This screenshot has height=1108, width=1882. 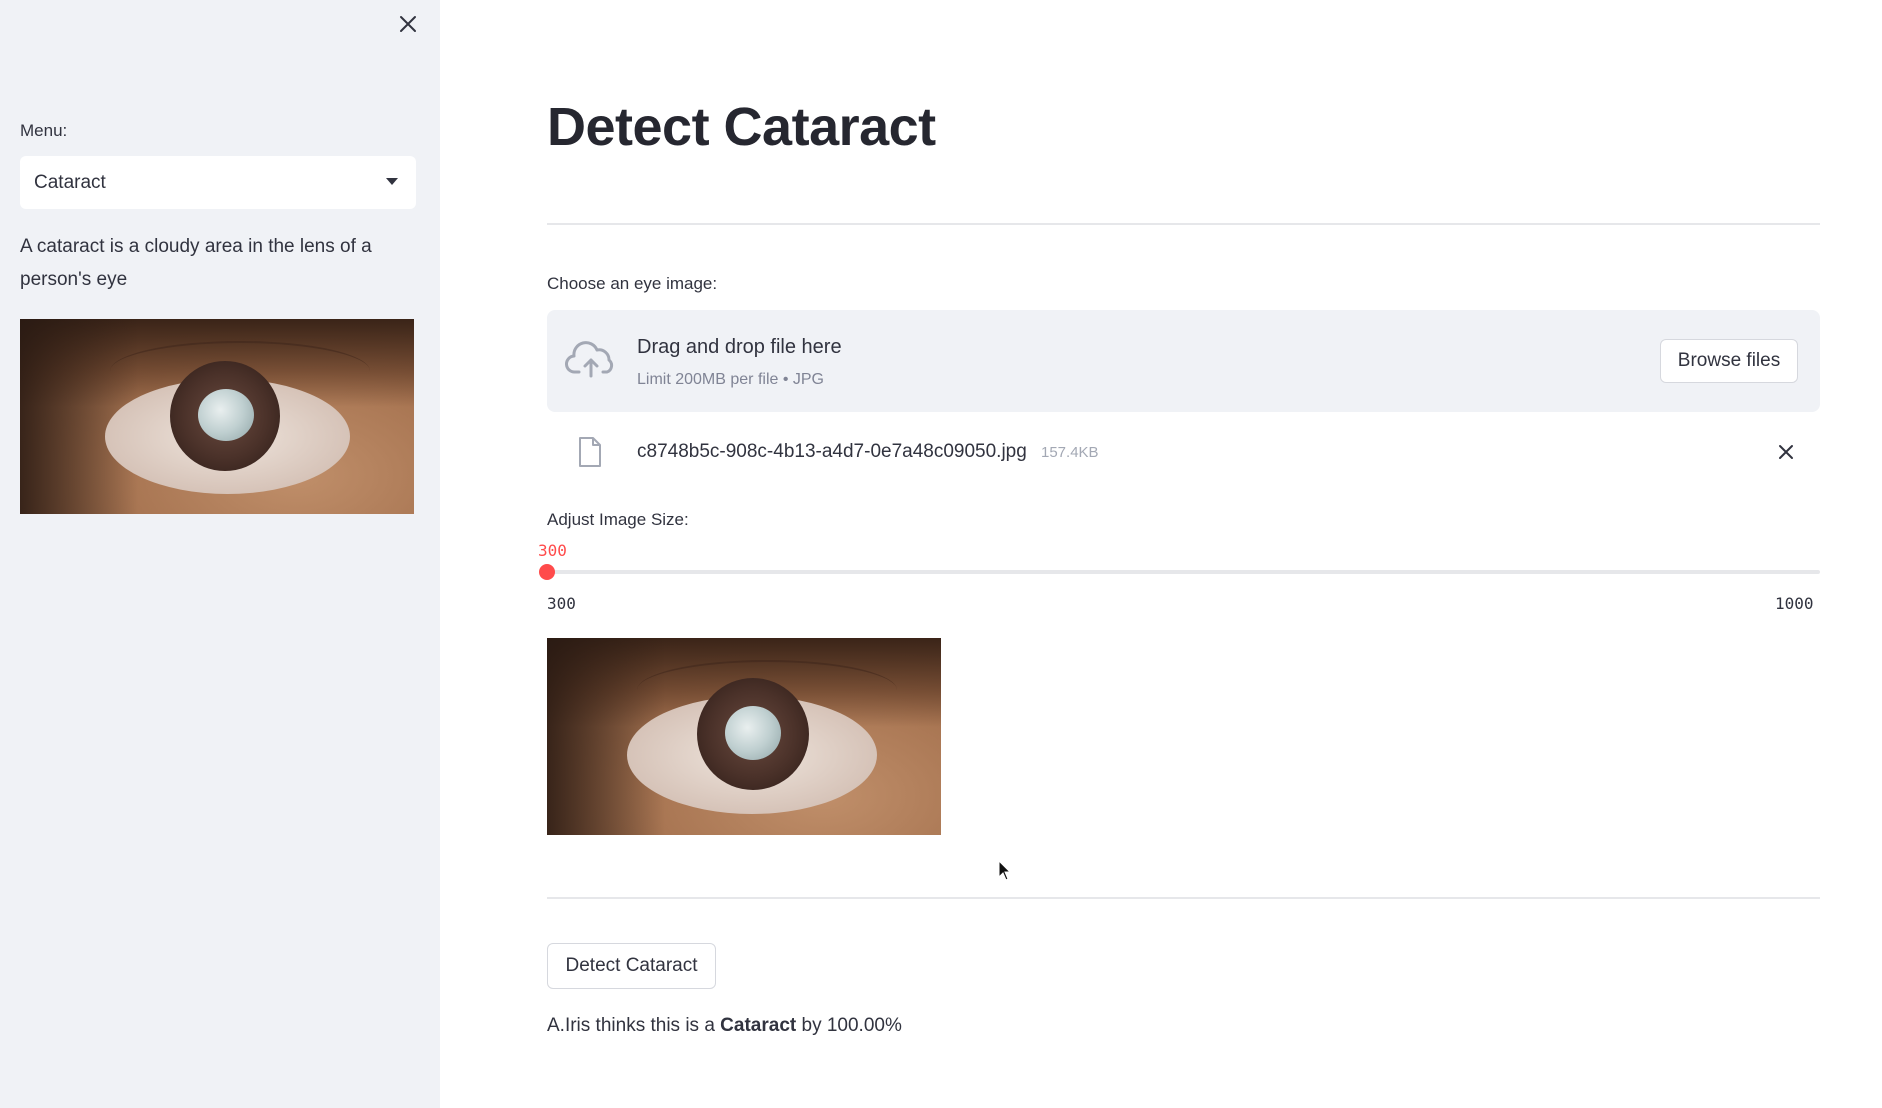 What do you see at coordinates (561, 603) in the screenshot?
I see `slider-min-label: 300` at bounding box center [561, 603].